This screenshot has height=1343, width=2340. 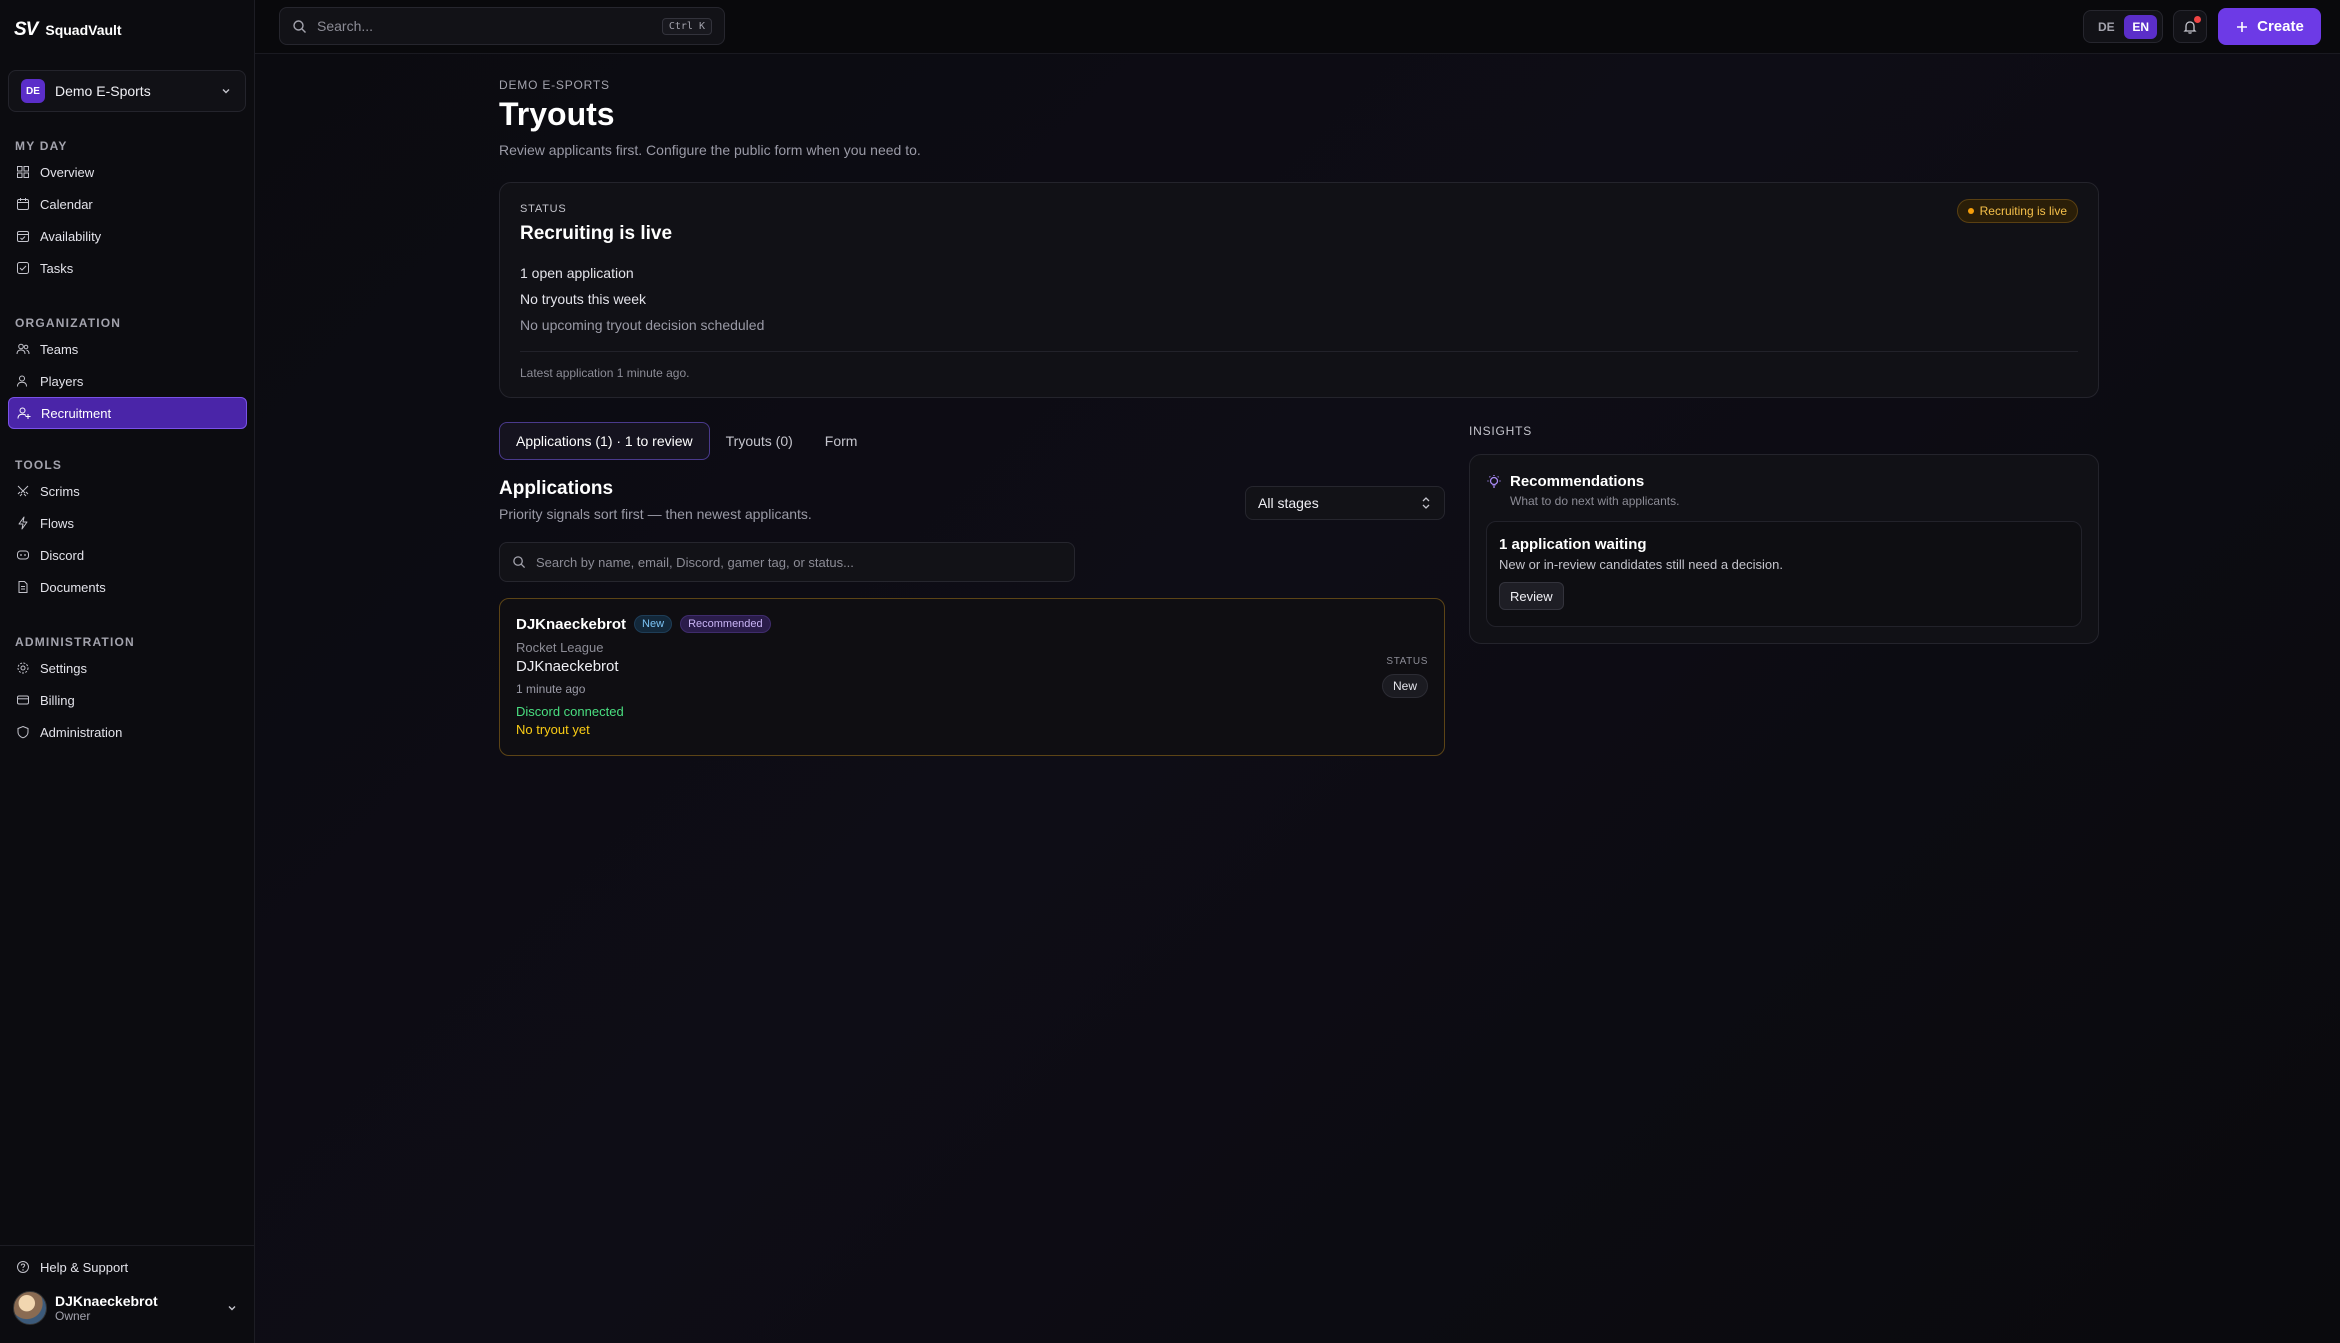 I want to click on badge-recommended: Recommended, so click(x=725, y=624).